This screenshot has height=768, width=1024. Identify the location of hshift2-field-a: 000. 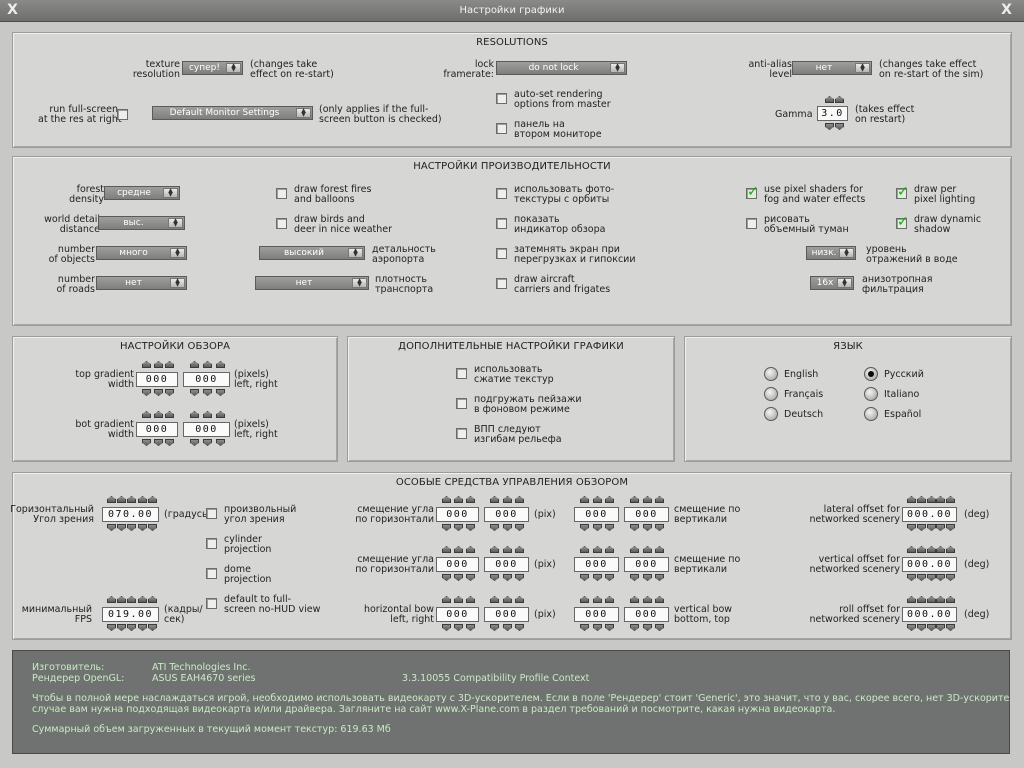
(457, 564).